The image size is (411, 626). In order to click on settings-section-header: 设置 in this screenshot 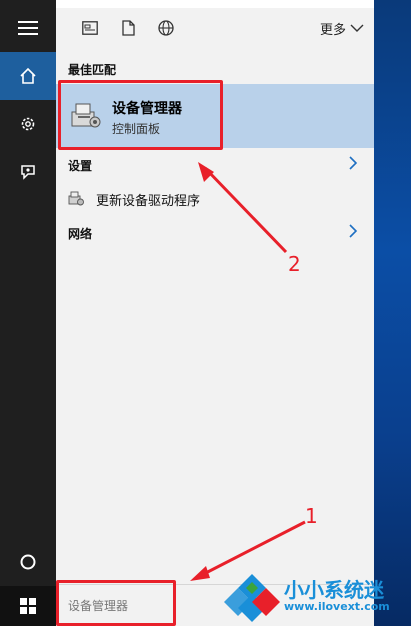, I will do `click(215, 165)`.